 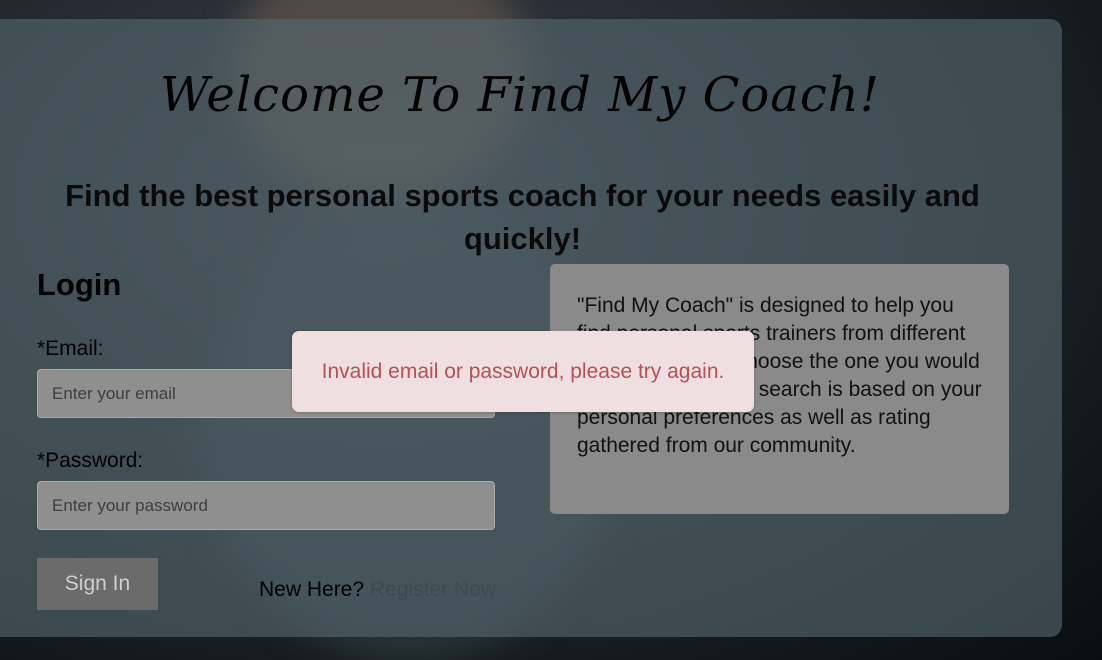 I want to click on register-prompt: New Here? Register Now, so click(x=377, y=590).